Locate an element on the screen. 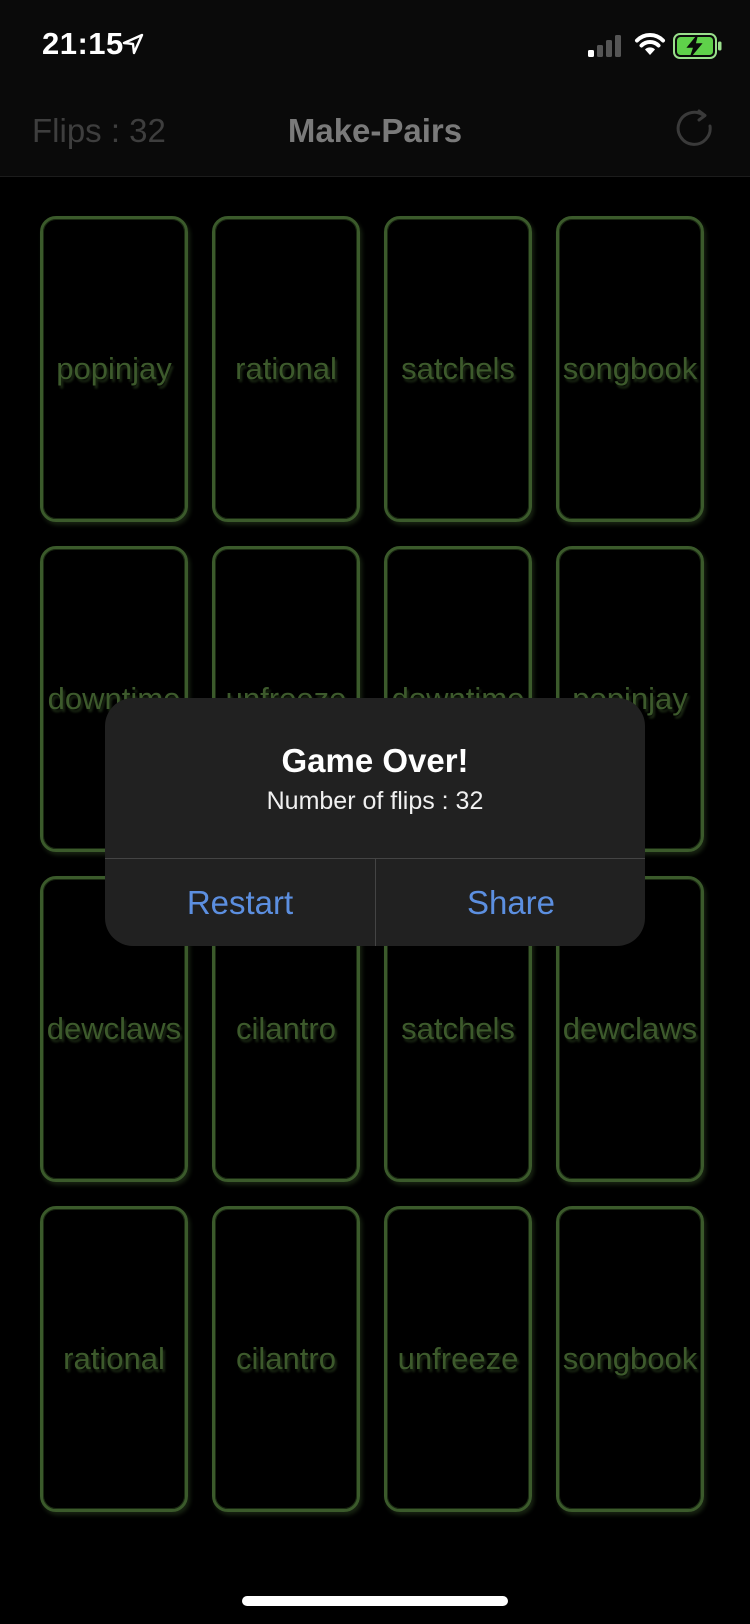  restart-button: Restart is located at coordinates (240, 902).